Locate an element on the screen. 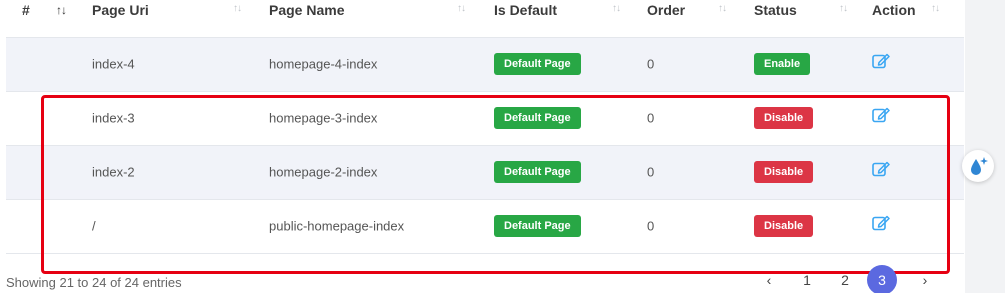 This screenshot has width=1005, height=293. page-uri-cell: index-3 is located at coordinates (113, 118).